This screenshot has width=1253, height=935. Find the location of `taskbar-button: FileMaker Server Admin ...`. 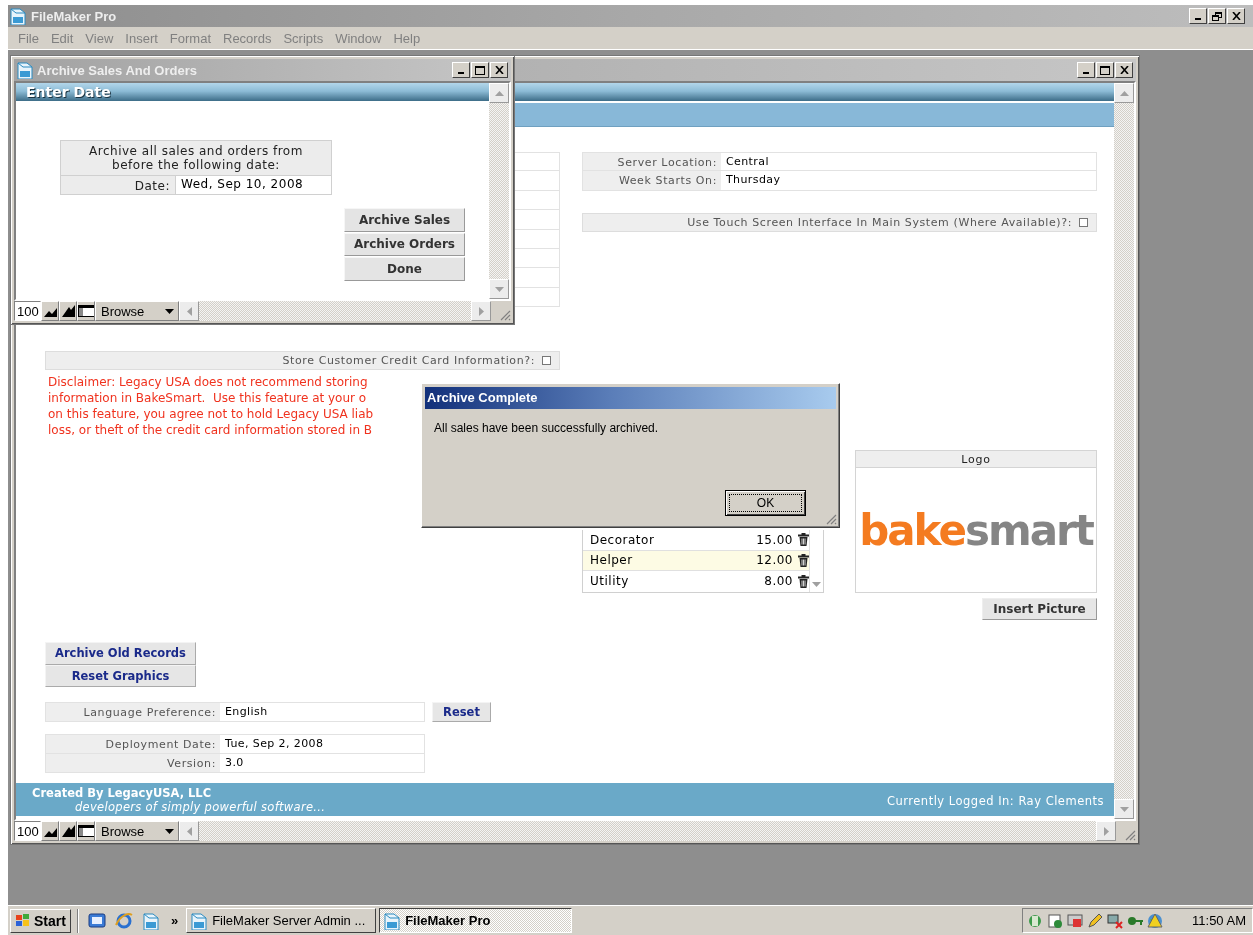

taskbar-button: FileMaker Server Admin ... is located at coordinates (281, 920).